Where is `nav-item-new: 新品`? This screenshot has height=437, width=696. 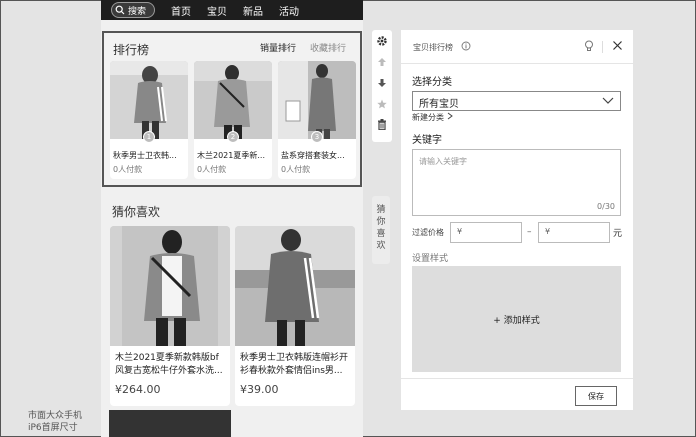 nav-item-new: 新品 is located at coordinates (253, 10).